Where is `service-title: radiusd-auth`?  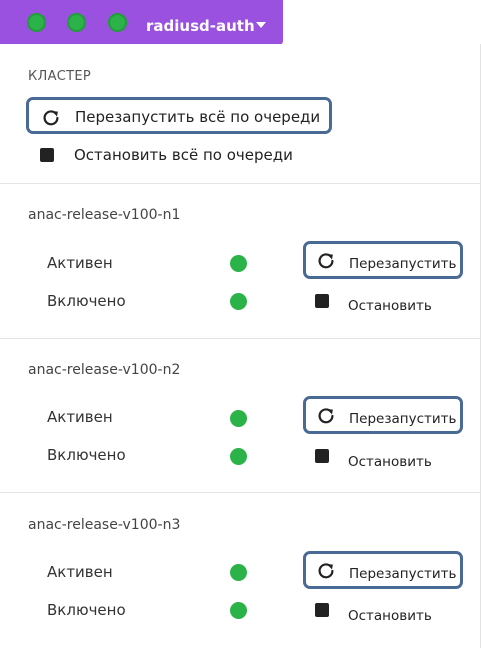 service-title: radiusd-auth is located at coordinates (200, 26).